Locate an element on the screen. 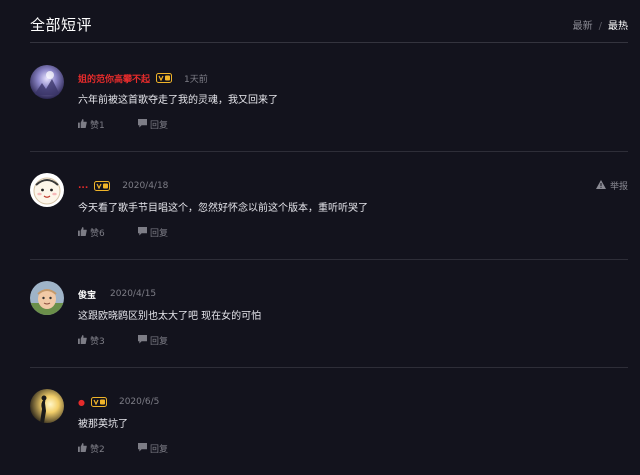 This screenshot has height=475, width=640. like-count: 赞3 is located at coordinates (97, 342).